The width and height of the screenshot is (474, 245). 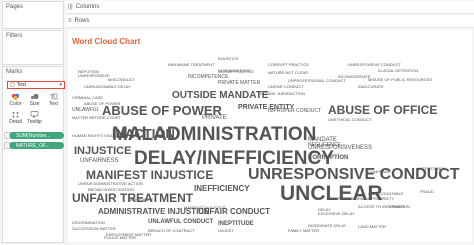 I want to click on size-button-label: Size, so click(x=34, y=104).